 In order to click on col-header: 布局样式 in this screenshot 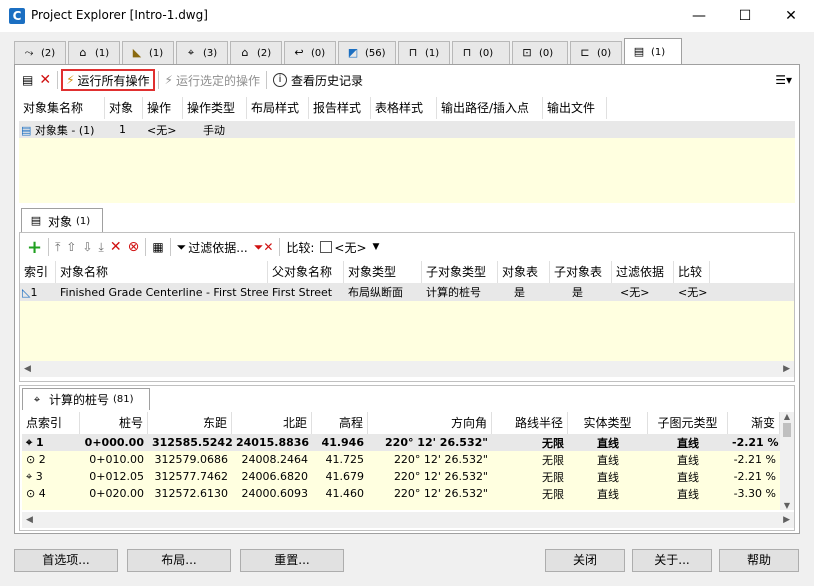, I will do `click(278, 108)`.